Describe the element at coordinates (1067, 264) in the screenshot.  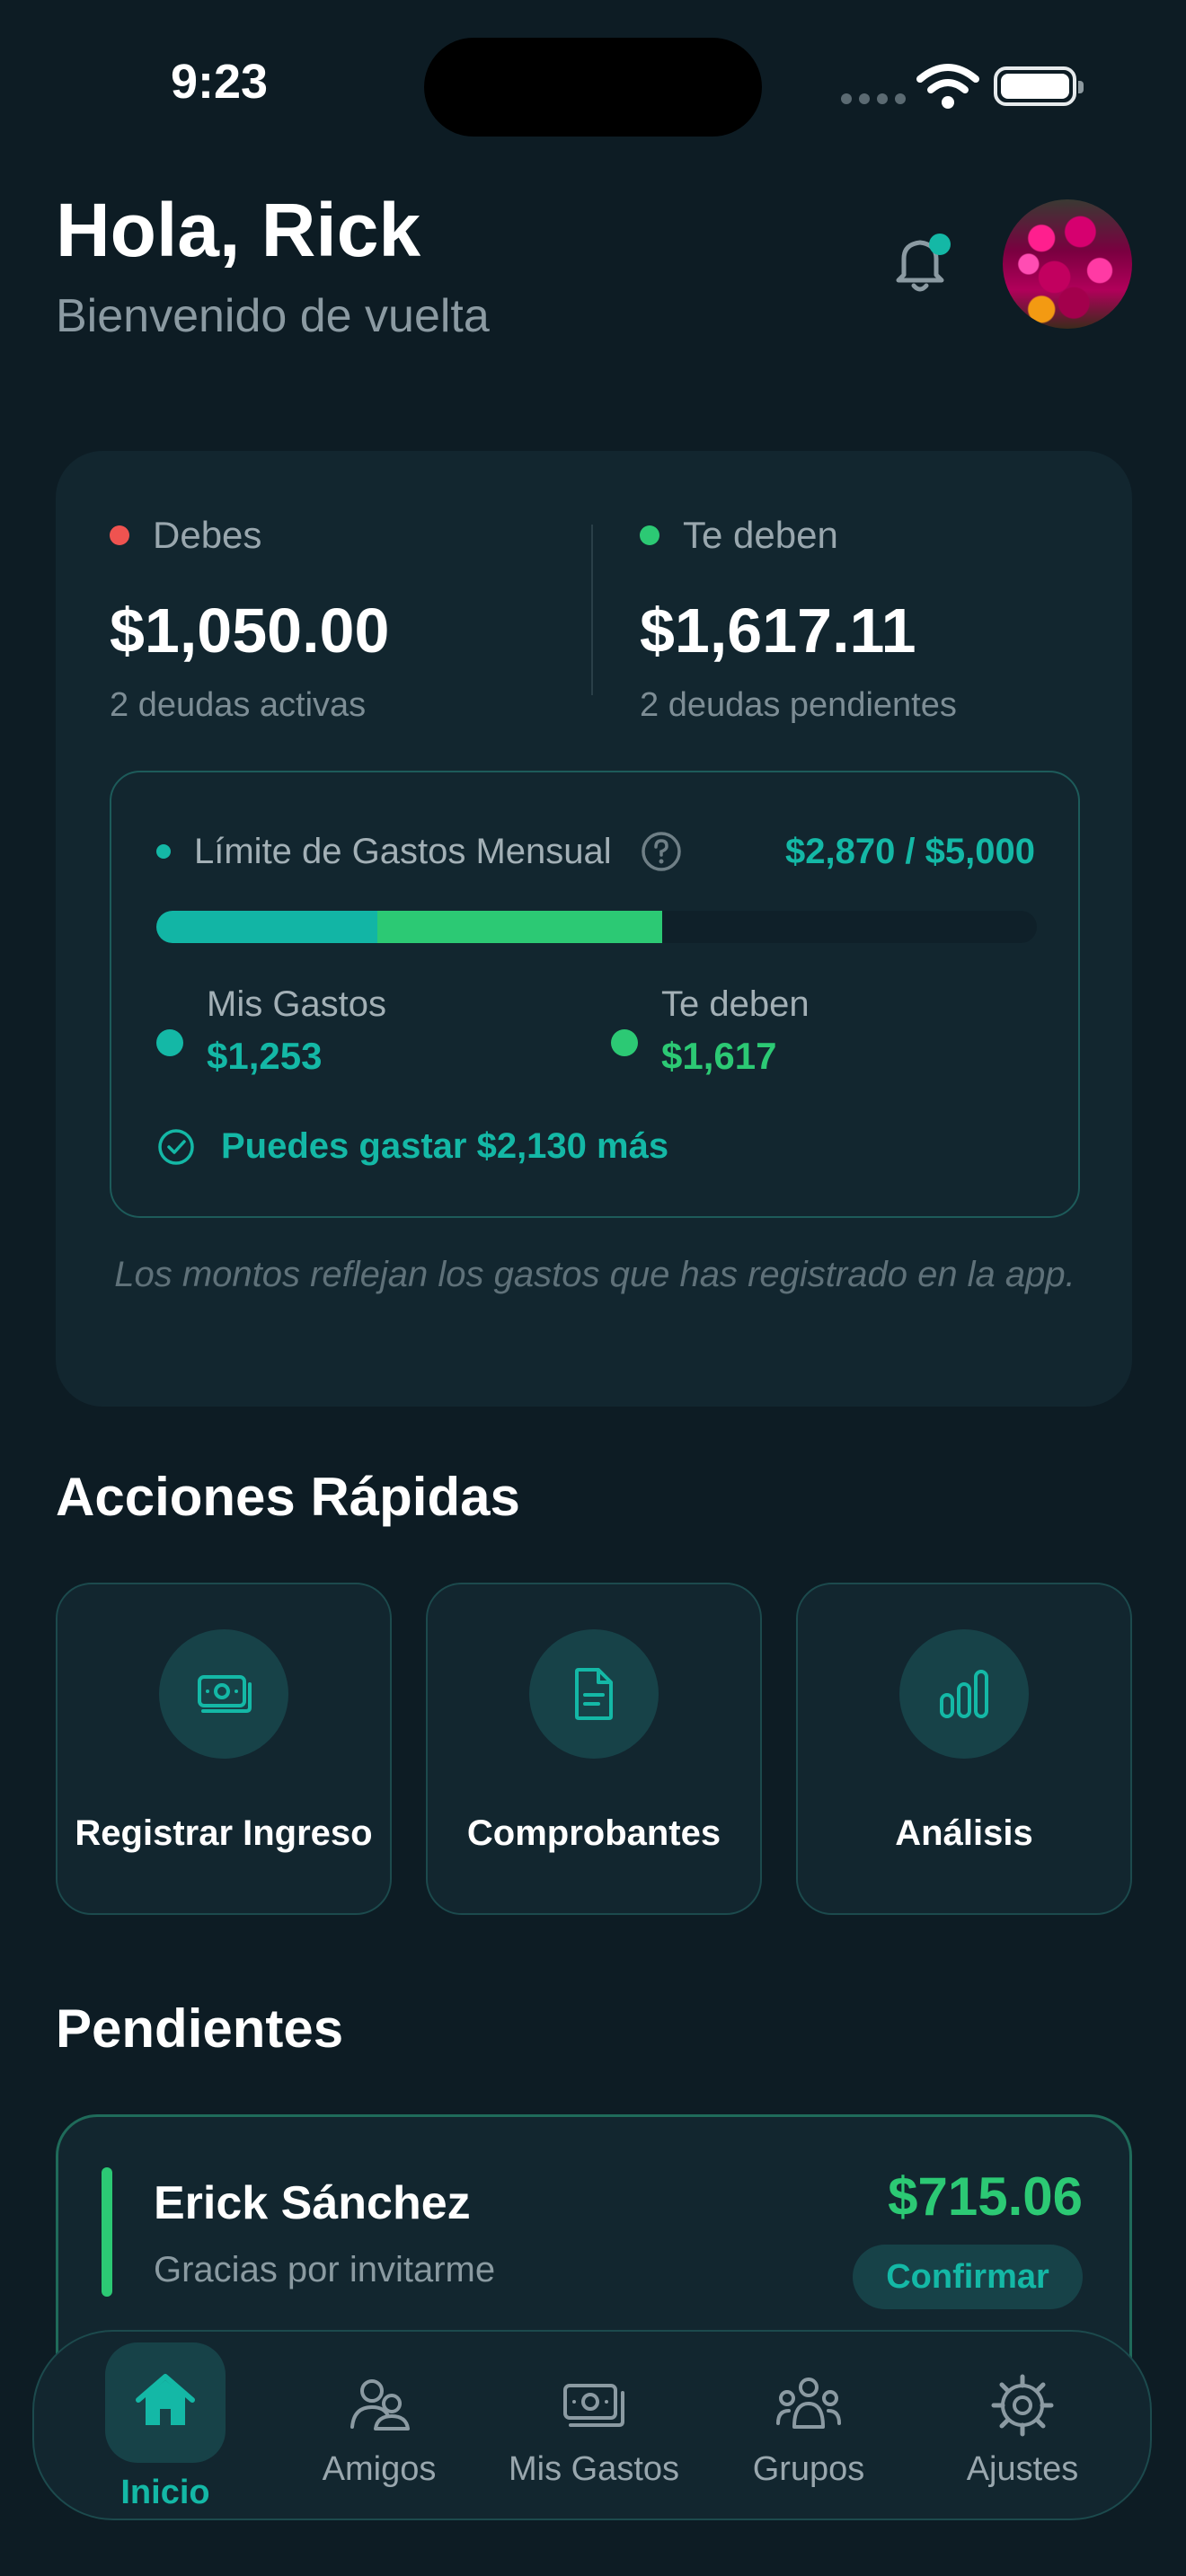
I see `avatar` at that location.